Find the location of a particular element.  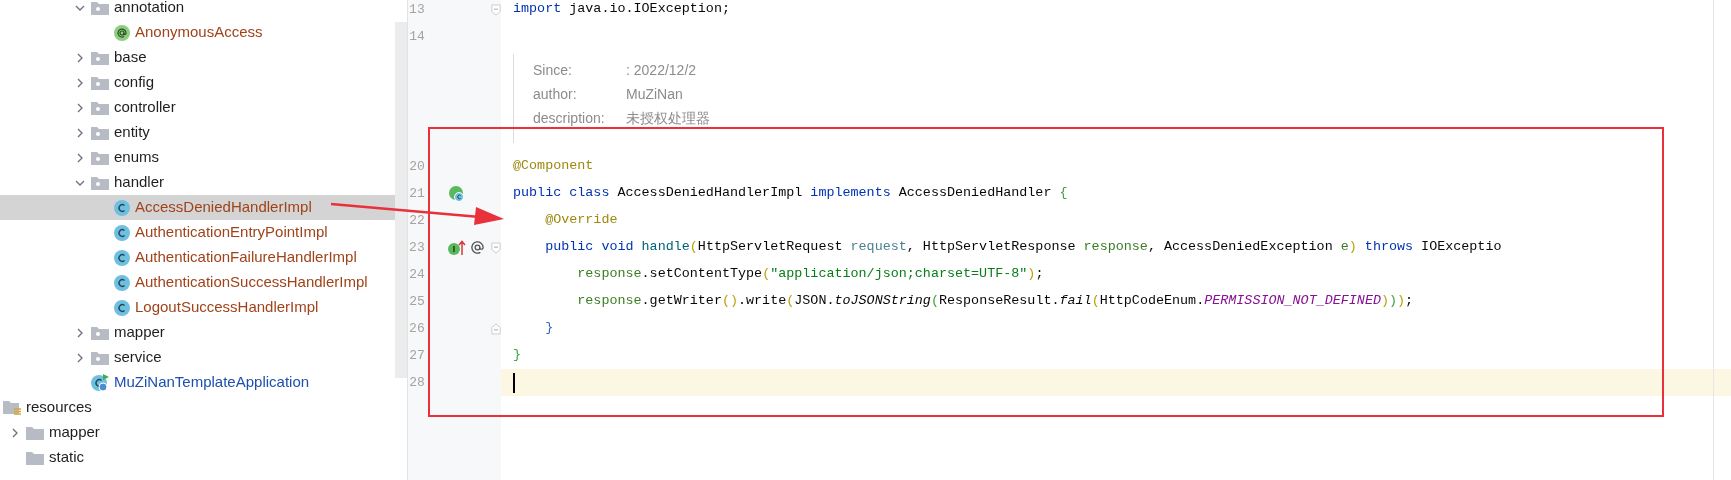

tree-item: AuthenticationEntryPointImpl is located at coordinates (197, 232).